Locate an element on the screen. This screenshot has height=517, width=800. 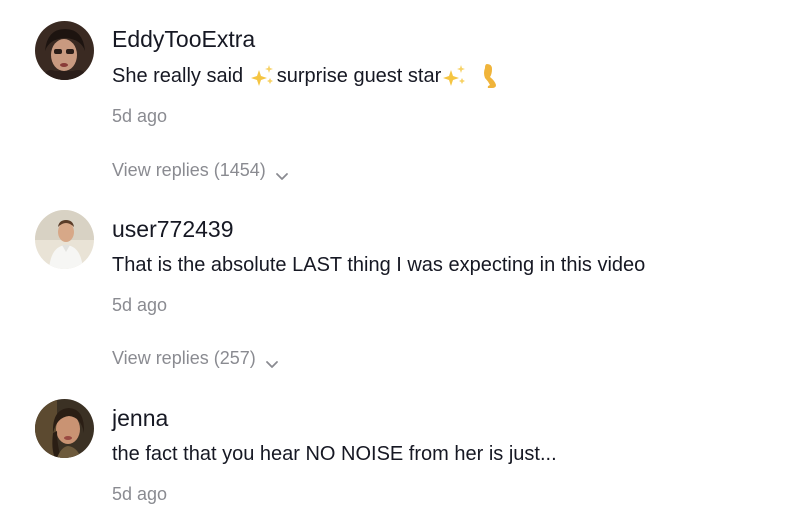
leg-icon is located at coordinates (491, 76).